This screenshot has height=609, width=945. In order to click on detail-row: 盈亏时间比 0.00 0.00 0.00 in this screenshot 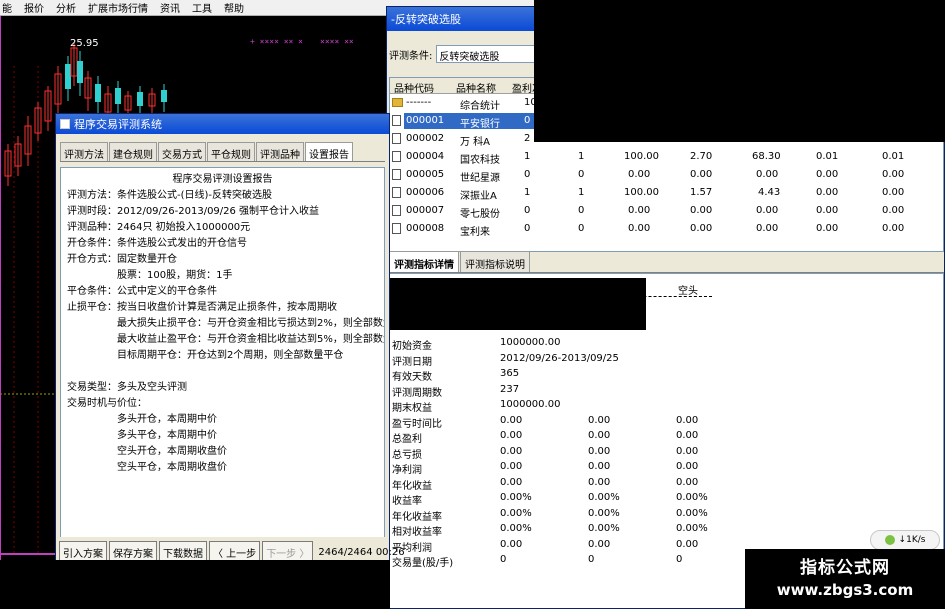, I will do `click(545, 422)`.